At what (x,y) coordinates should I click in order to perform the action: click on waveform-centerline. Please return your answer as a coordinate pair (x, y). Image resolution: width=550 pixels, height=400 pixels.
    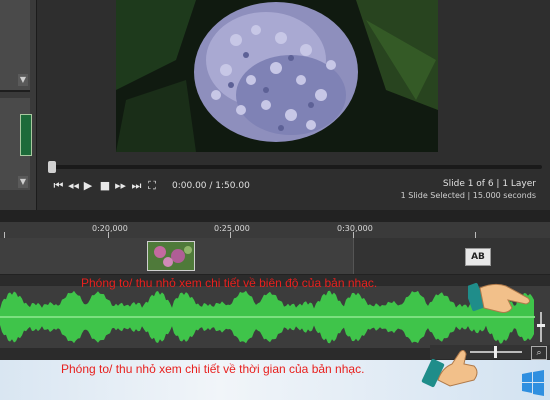
    Looking at the image, I should click on (267, 317).